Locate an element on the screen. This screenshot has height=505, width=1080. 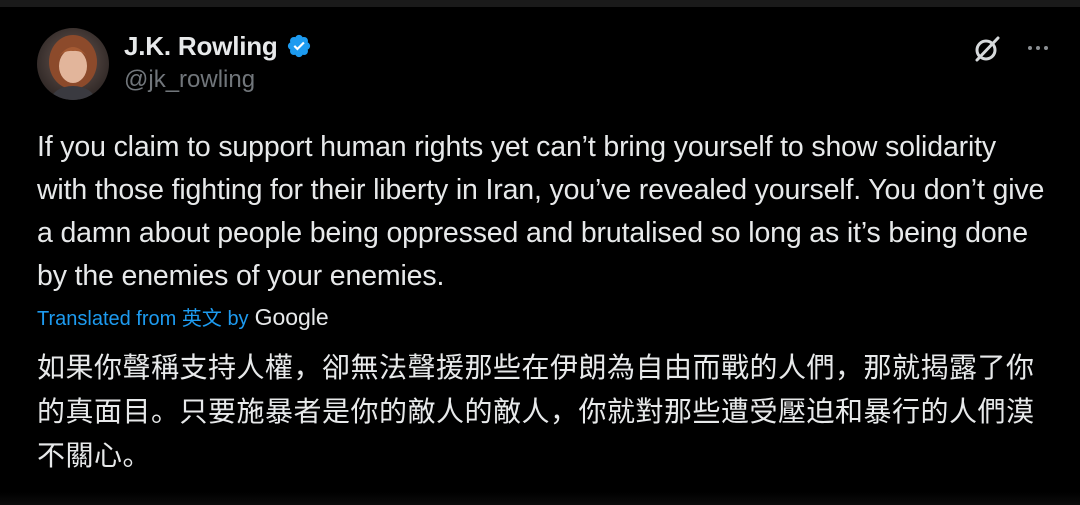
bottom-edge is located at coordinates (540, 498).